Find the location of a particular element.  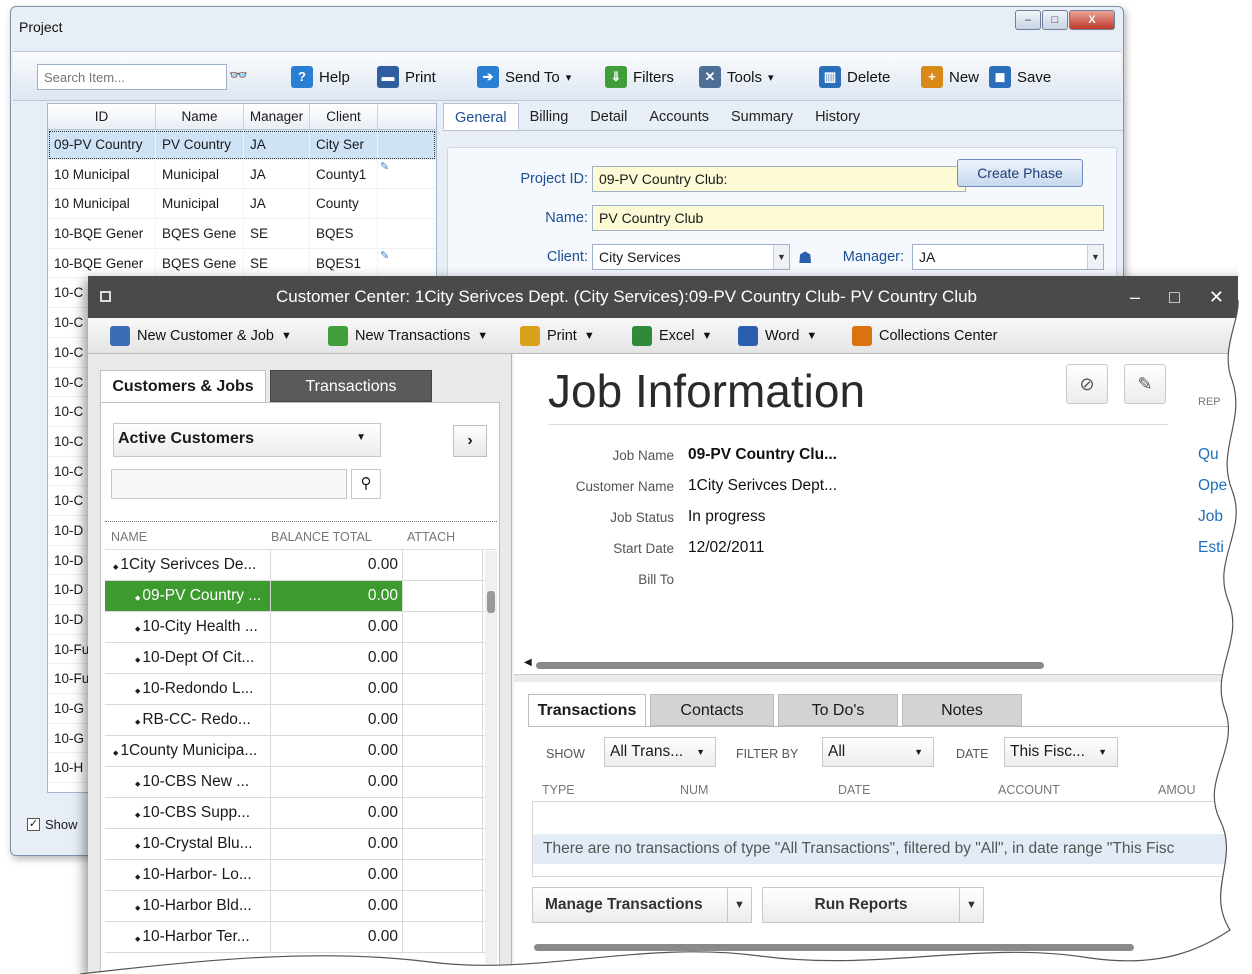

col-id: ID is located at coordinates (102, 116).